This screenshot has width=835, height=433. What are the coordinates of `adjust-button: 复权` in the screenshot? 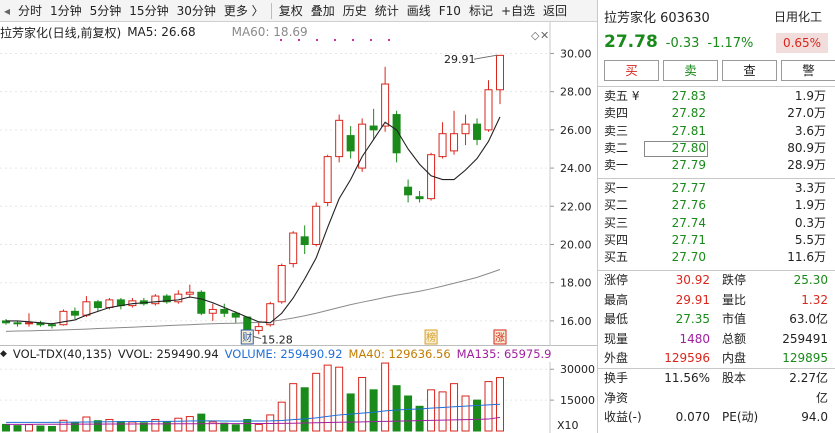 It's located at (291, 11).